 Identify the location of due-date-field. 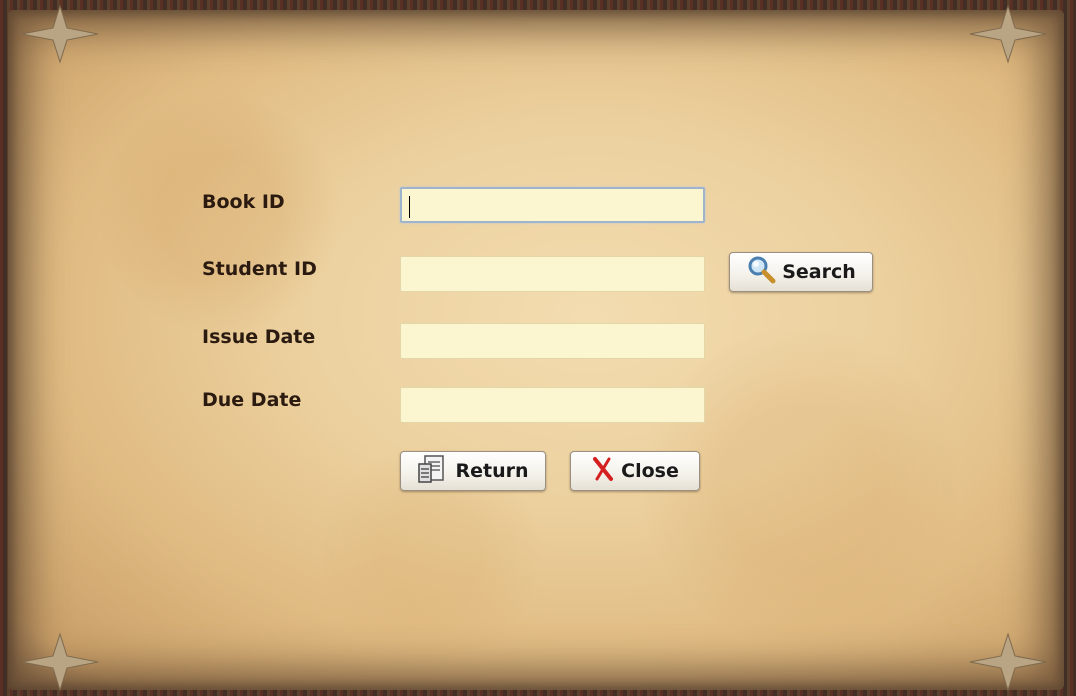
(552, 405).